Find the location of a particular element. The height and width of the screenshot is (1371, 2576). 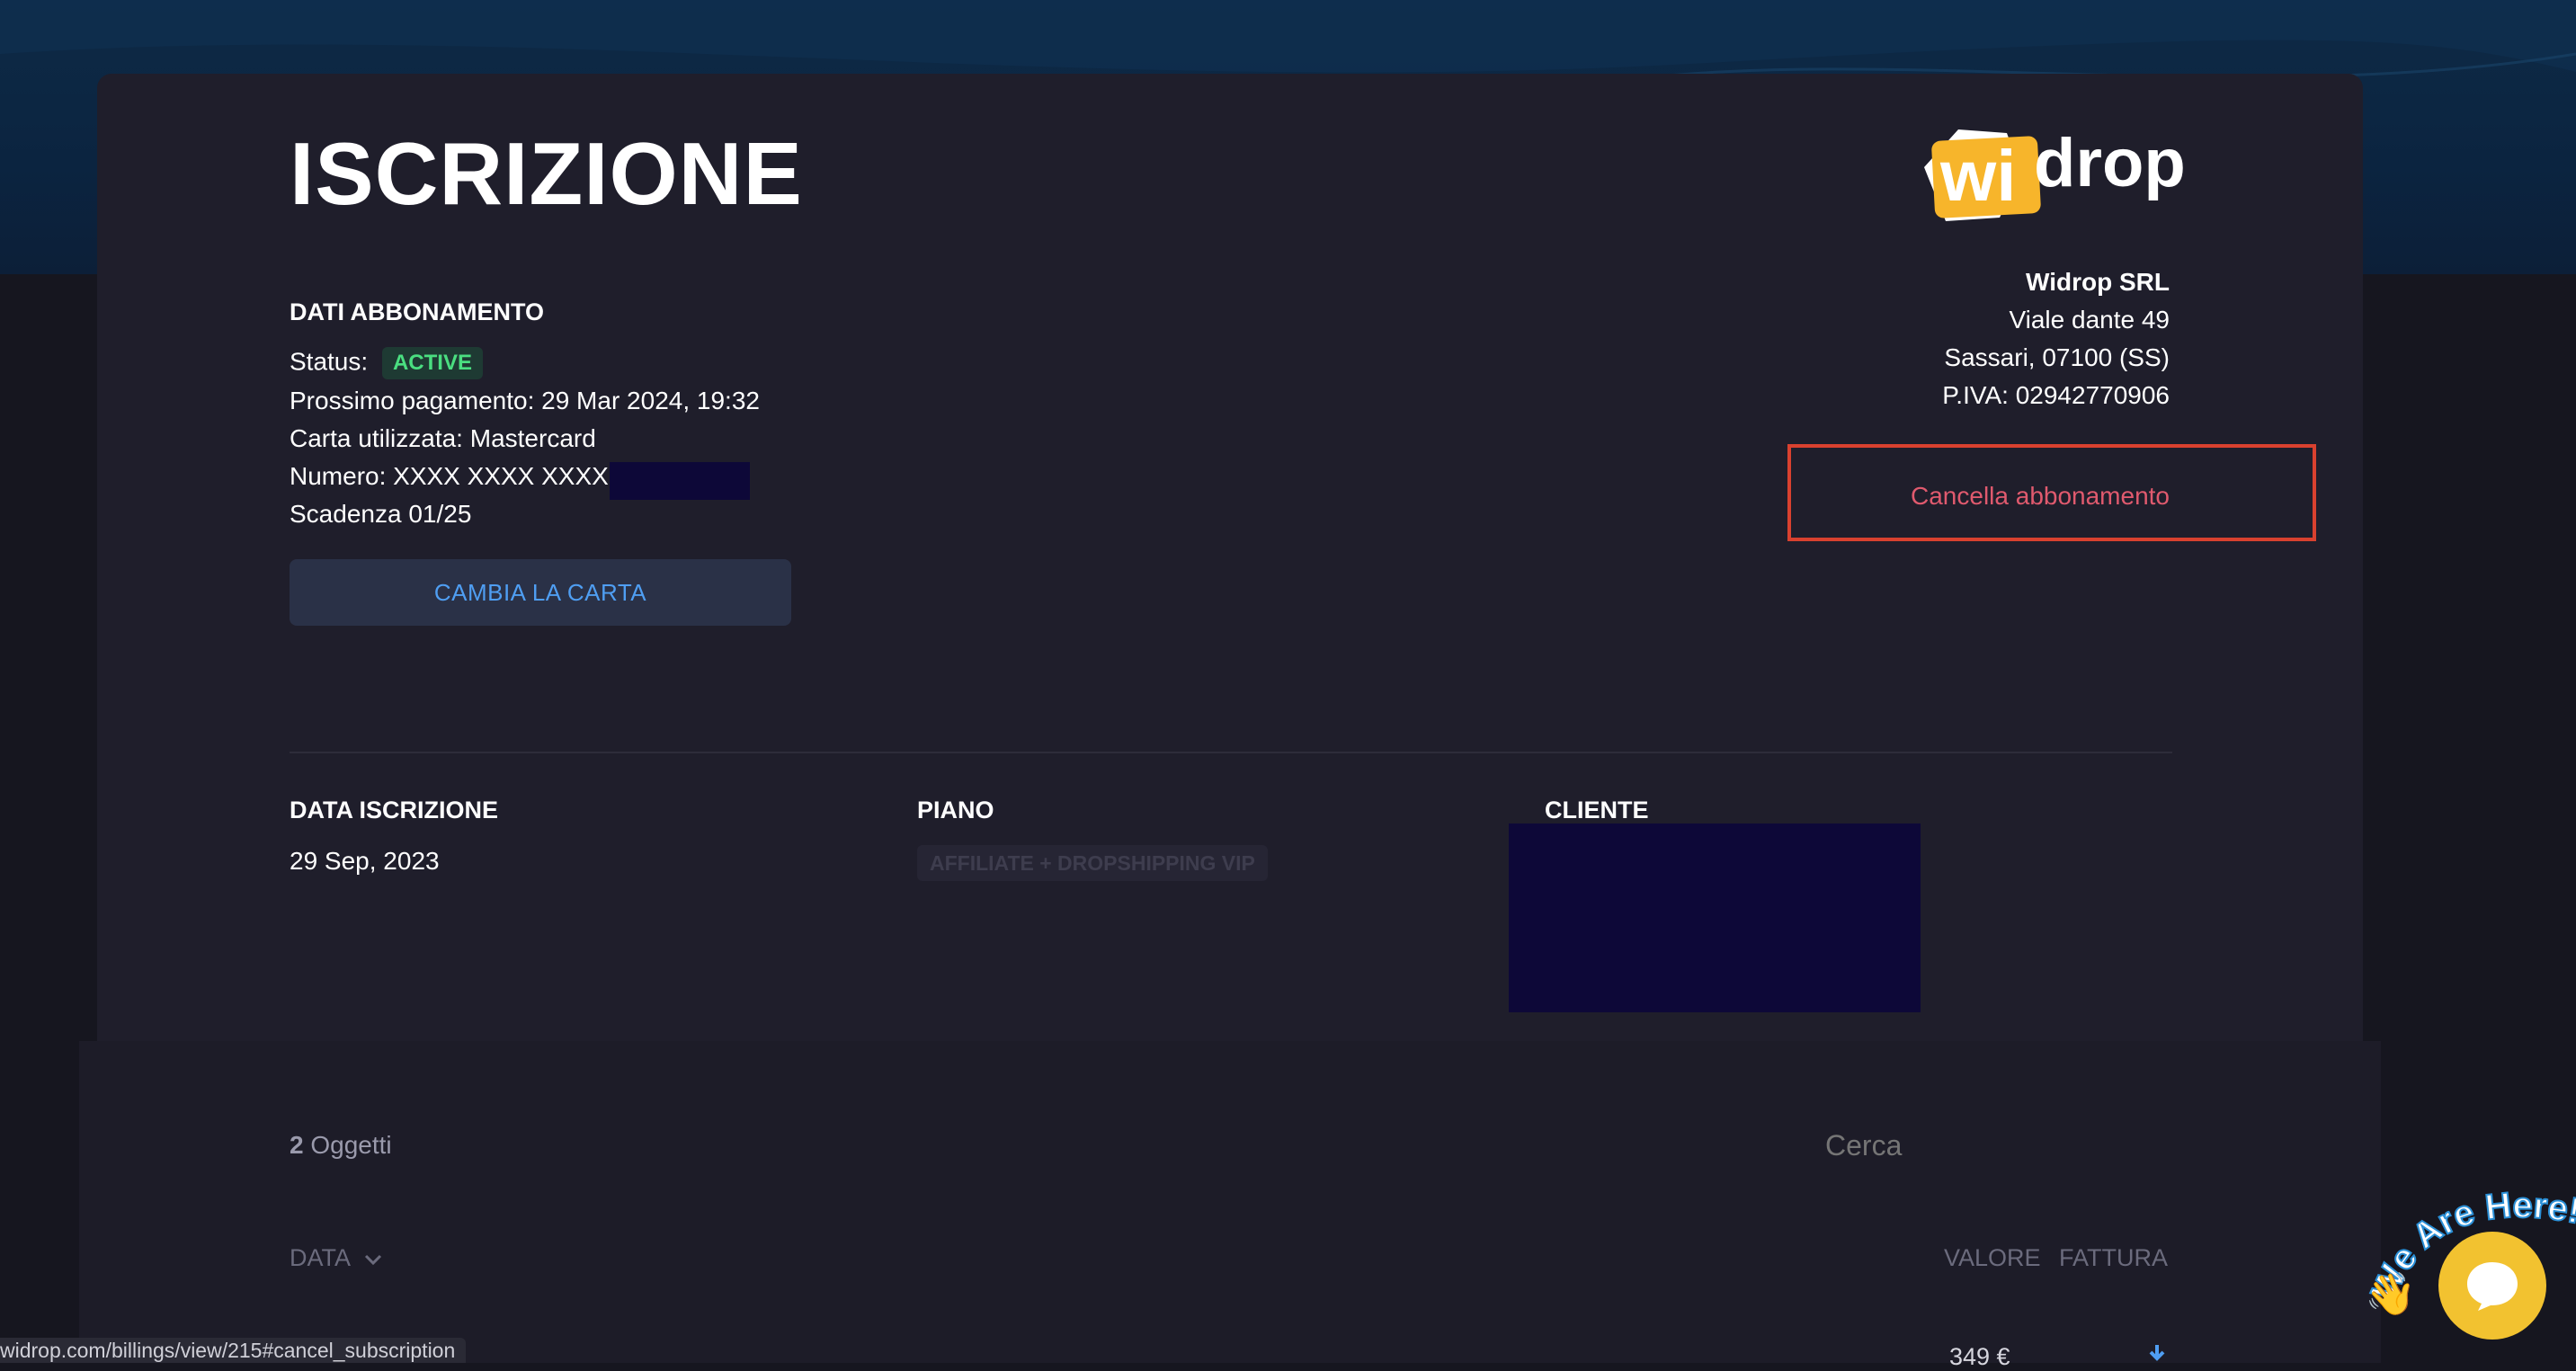

column-header-invoice: FATTURA is located at coordinates (2113, 1258).